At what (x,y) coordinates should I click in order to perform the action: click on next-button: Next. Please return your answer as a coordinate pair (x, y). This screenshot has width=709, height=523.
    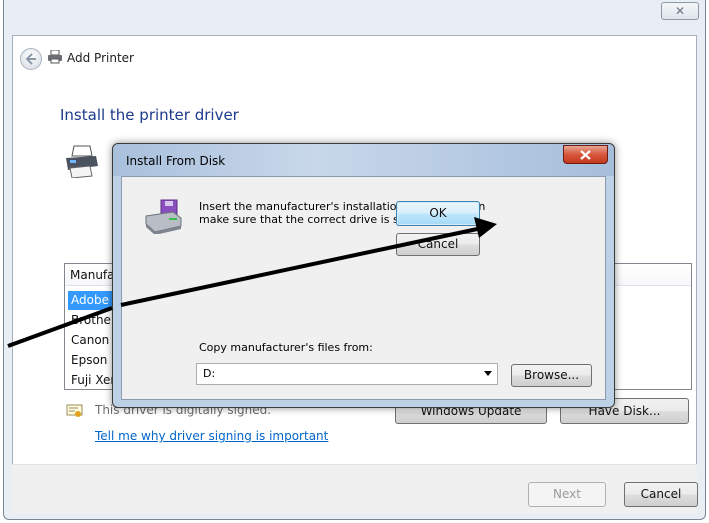
    Looking at the image, I should click on (567, 494).